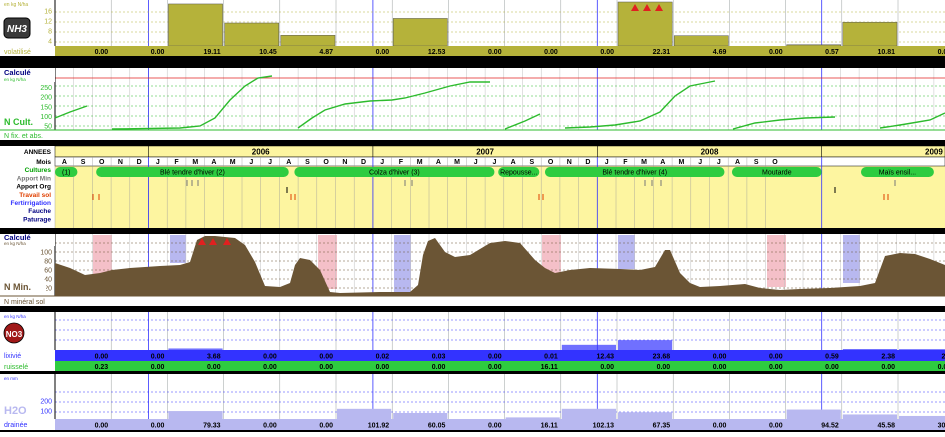 The image size is (945, 437). I want to click on y-tick-label: 100, so click(46, 253).